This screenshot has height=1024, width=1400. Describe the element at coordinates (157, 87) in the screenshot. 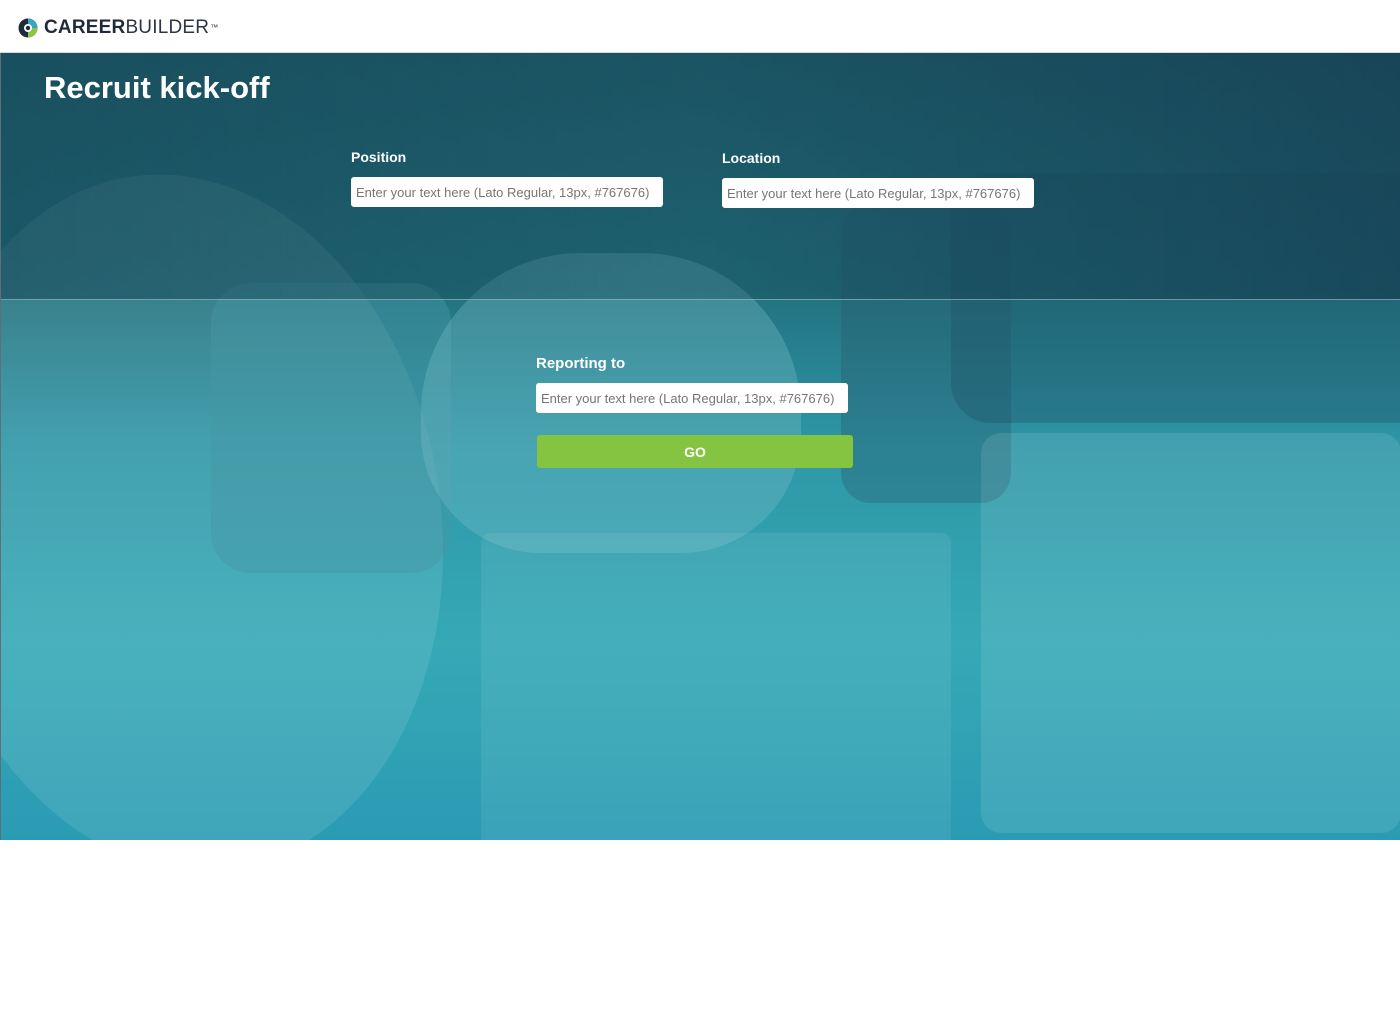

I see `page-title: Recruit kick-off` at that location.